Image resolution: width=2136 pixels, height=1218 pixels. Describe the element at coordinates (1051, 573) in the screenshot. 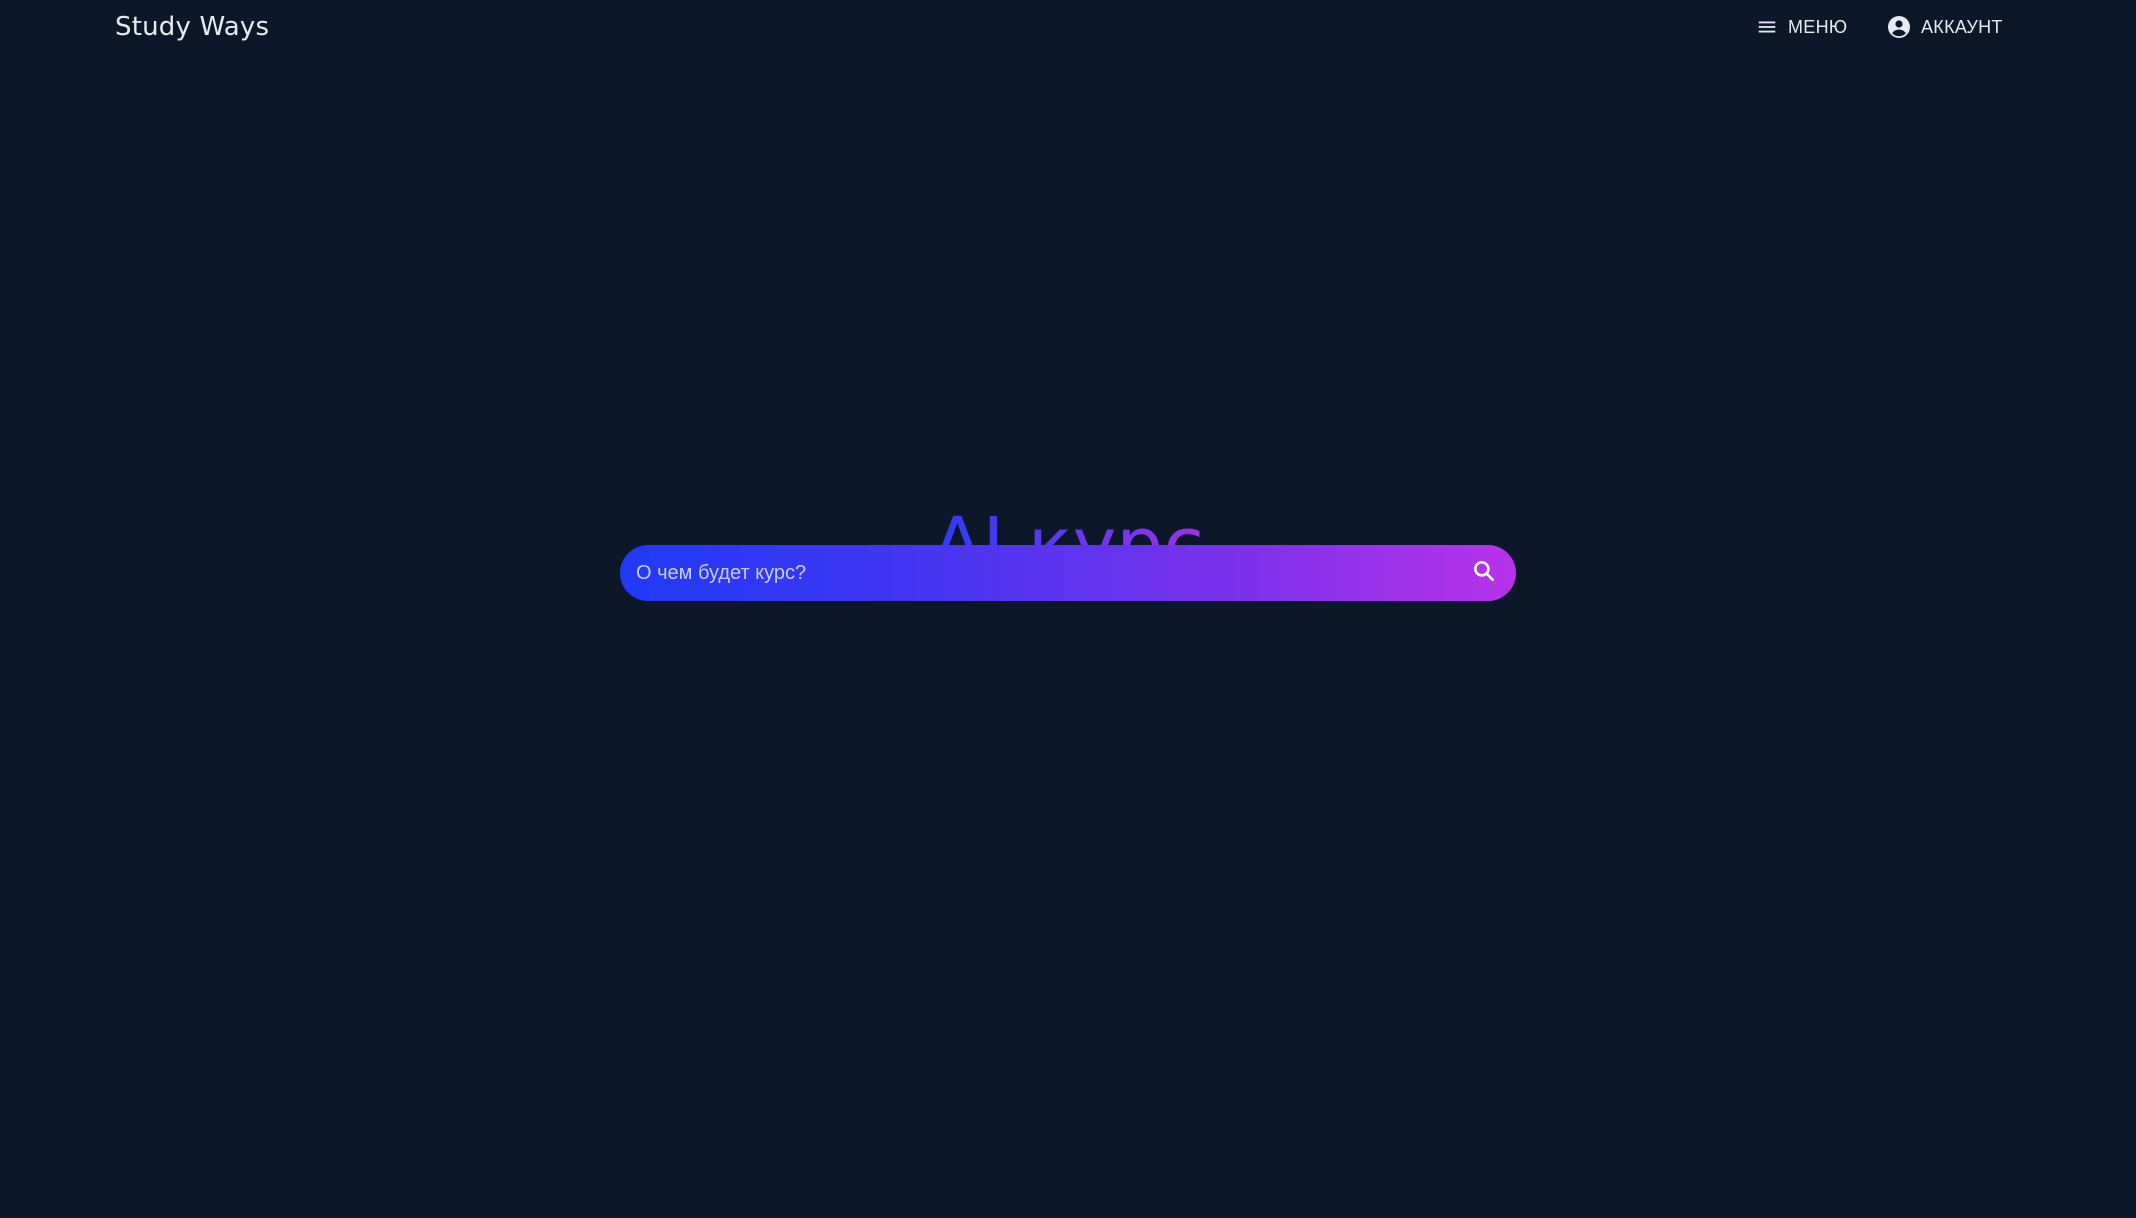

I see `course-search-input` at that location.